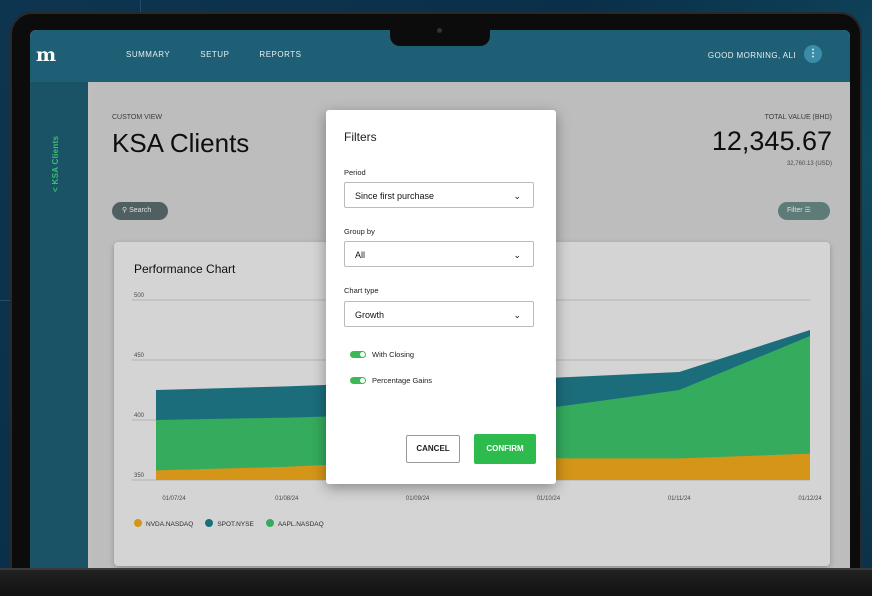  I want to click on period-select: Since first purchase ⌄, so click(439, 195).